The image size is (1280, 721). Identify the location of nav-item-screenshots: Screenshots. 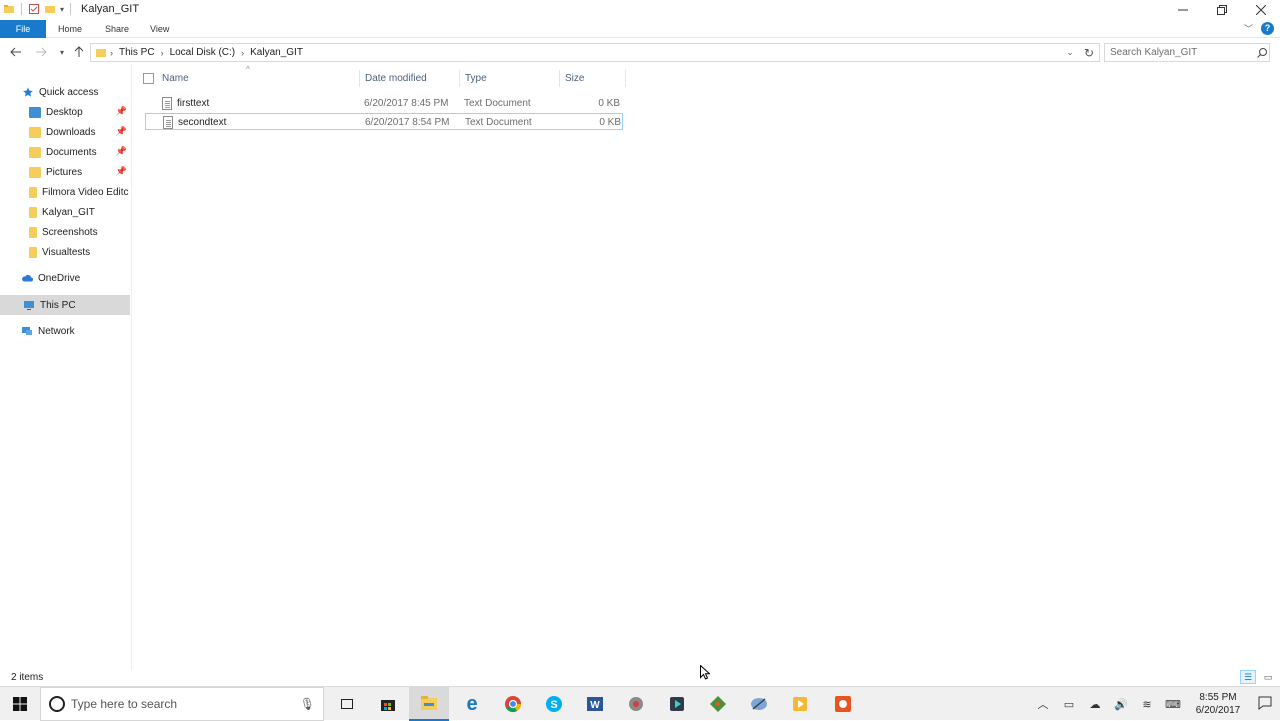
(65, 232).